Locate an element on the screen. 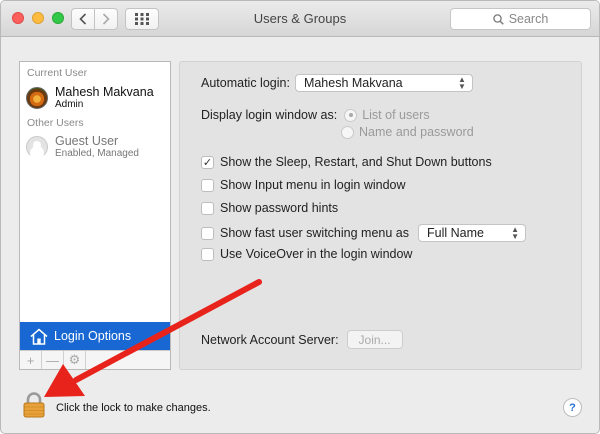 This screenshot has width=600, height=434. settings-button: ⚙ is located at coordinates (75, 360).